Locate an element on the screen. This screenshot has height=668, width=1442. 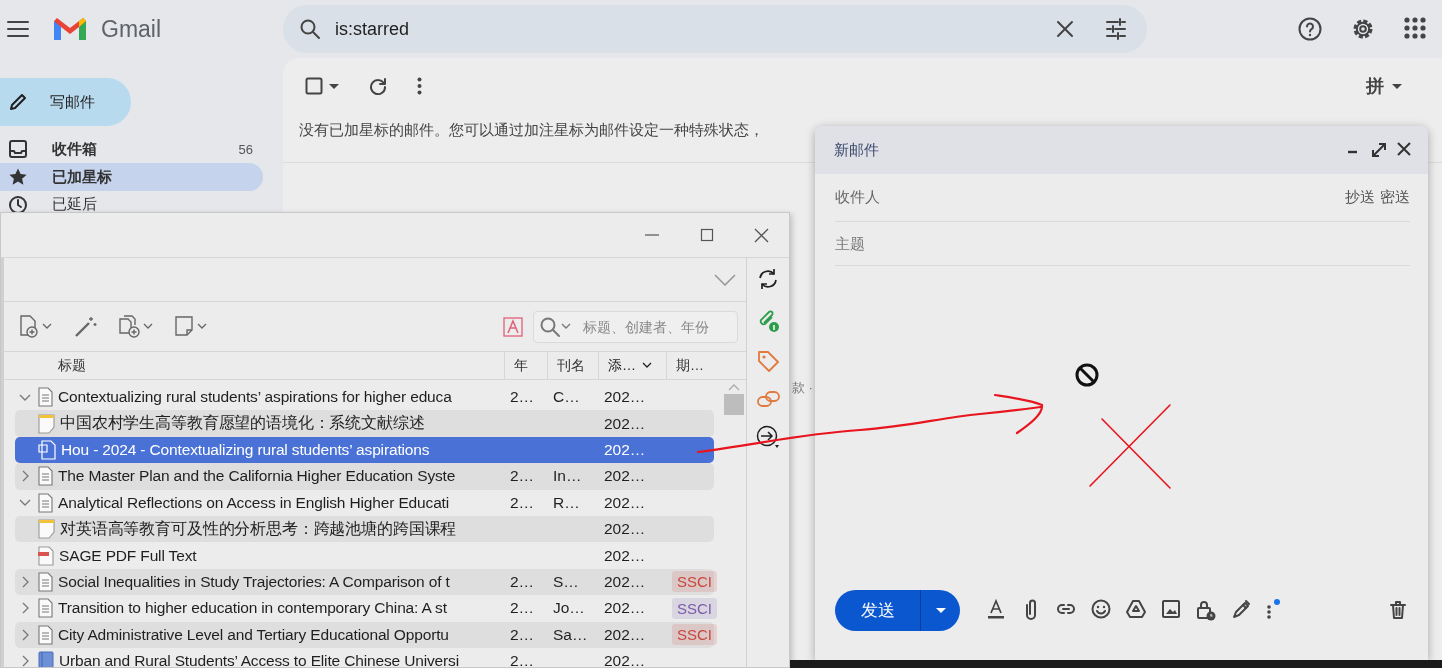
item-row: Social Inequalities in Study Trajectories: A Comparison of t 2… S… 202… SSCI is located at coordinates (364, 582).